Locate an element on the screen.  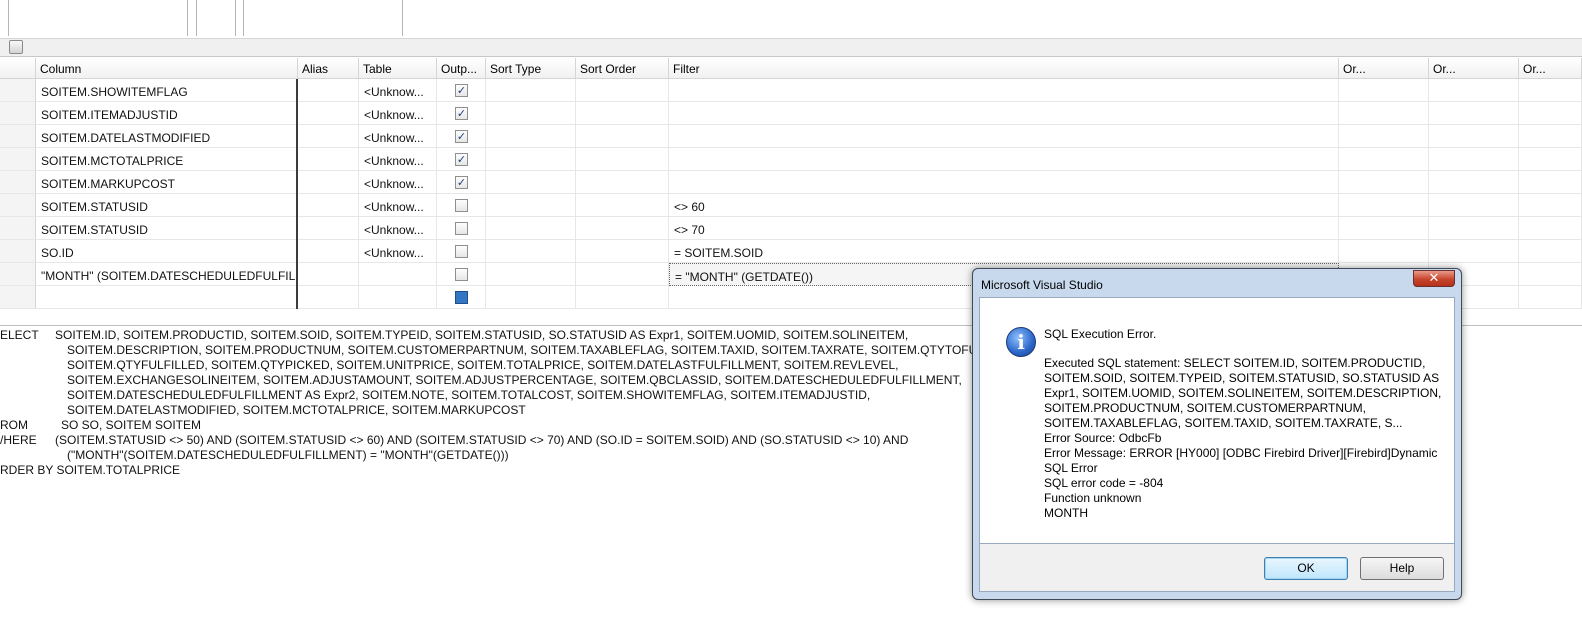
grid-row: SOITEM.ITEMADJUSTID <Unknow... ✓ is located at coordinates (791, 113).